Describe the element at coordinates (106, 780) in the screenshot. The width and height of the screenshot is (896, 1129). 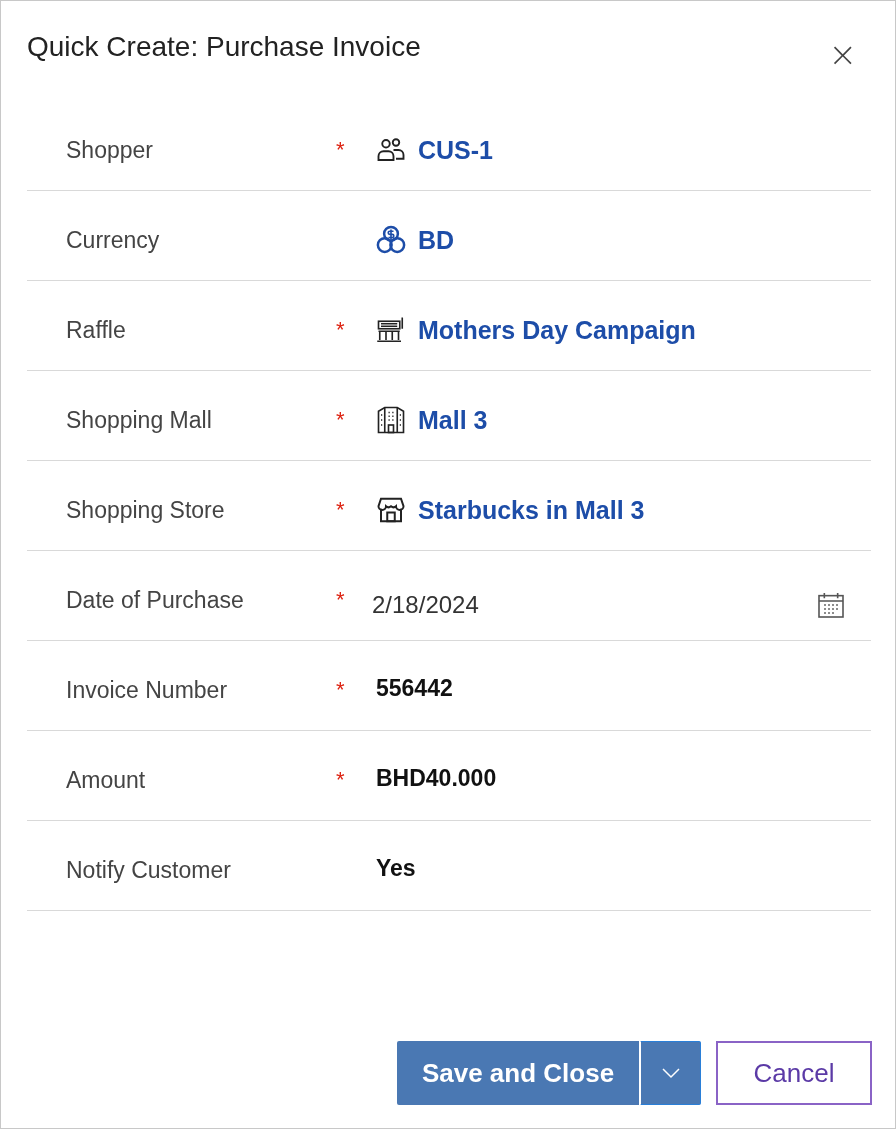
I see `field-label: Amount` at that location.